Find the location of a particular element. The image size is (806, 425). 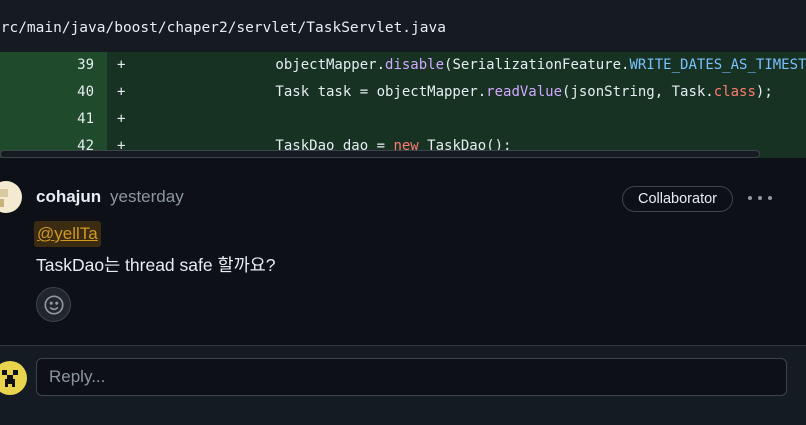

code-token: (jsonString, Task. is located at coordinates (638, 92).